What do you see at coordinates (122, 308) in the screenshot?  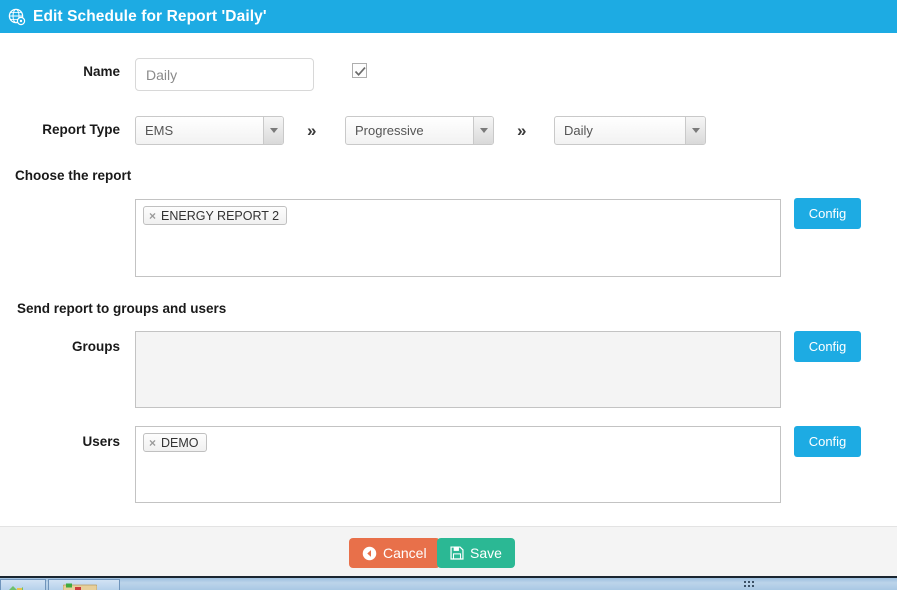 I see `send-report-title: Send report to groups and users` at bounding box center [122, 308].